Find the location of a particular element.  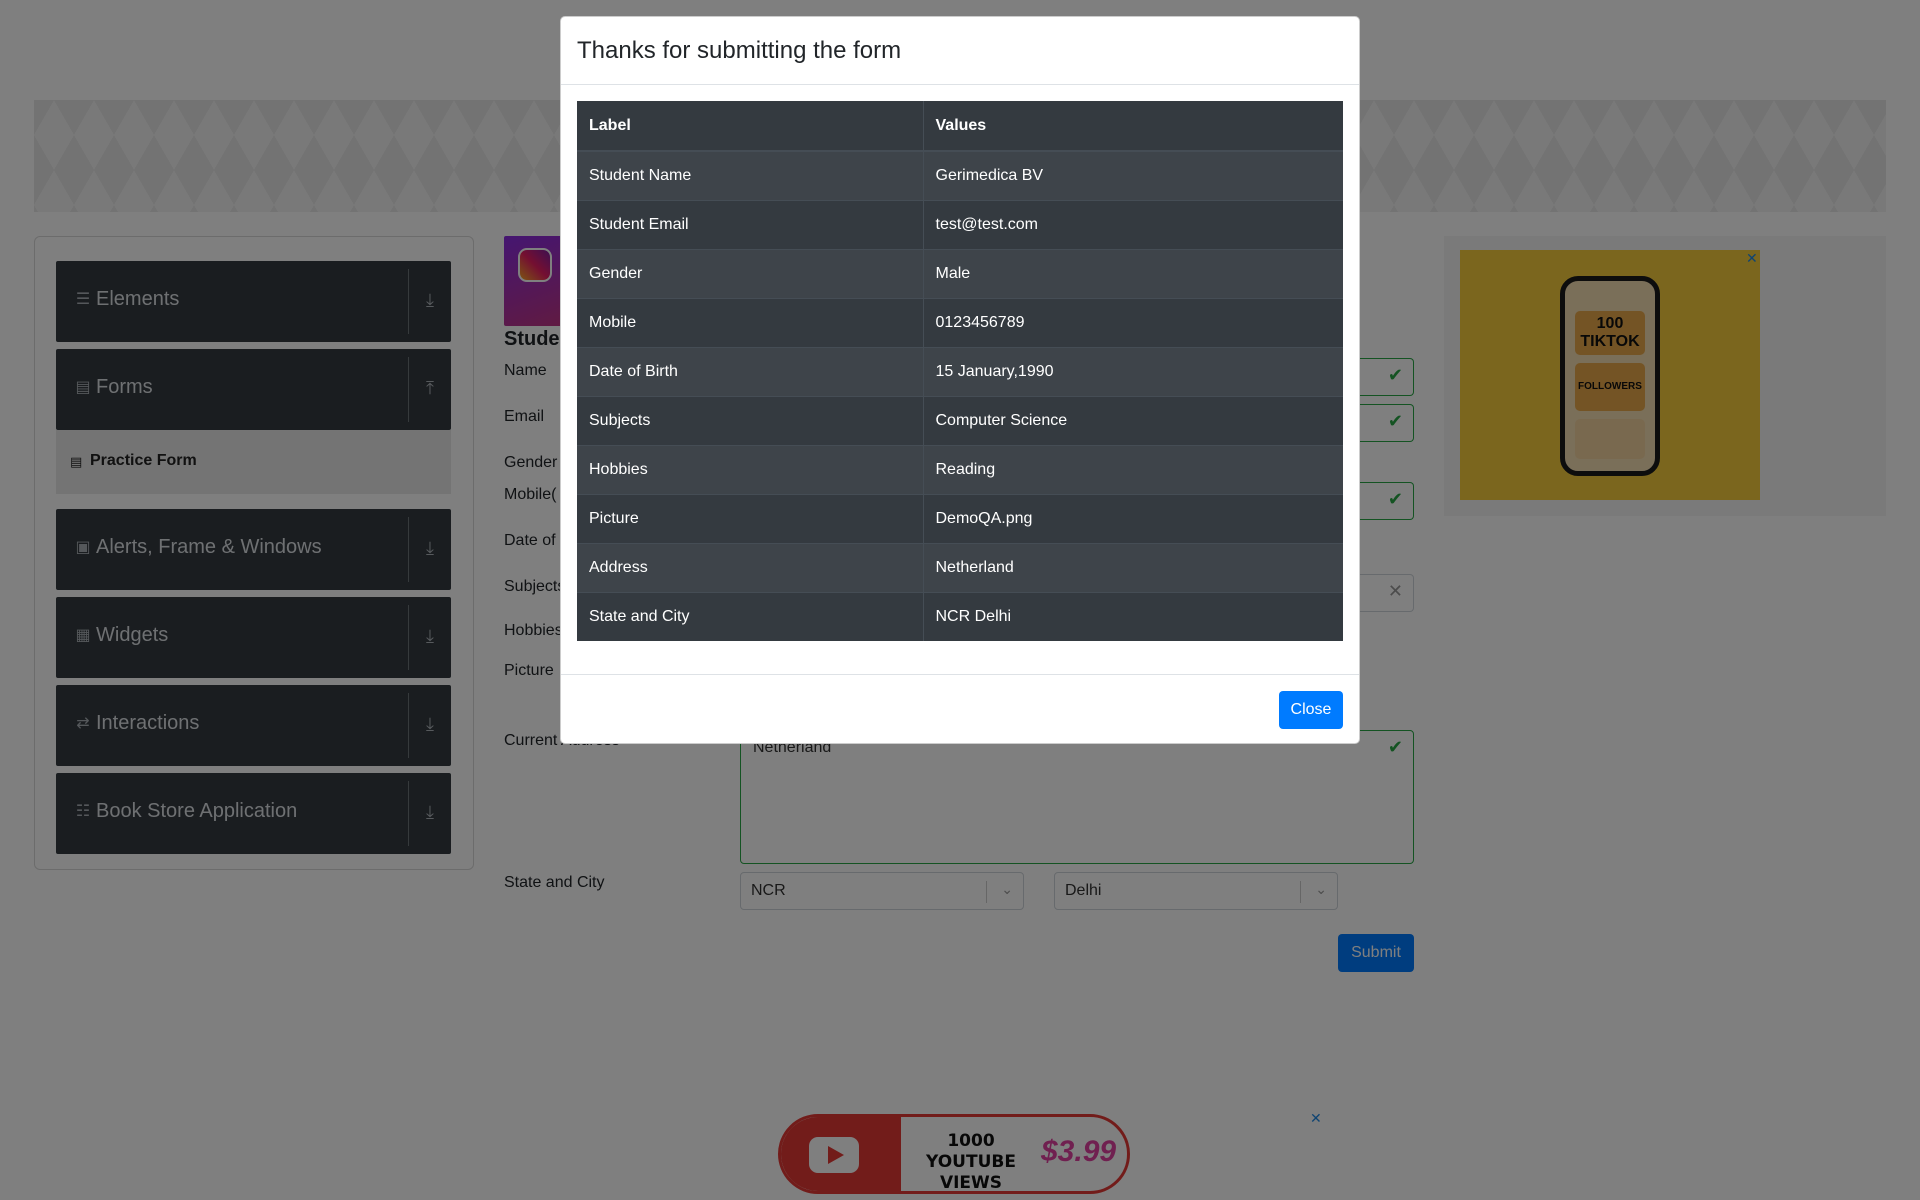

row-value: 0123456789 is located at coordinates (1133, 322).